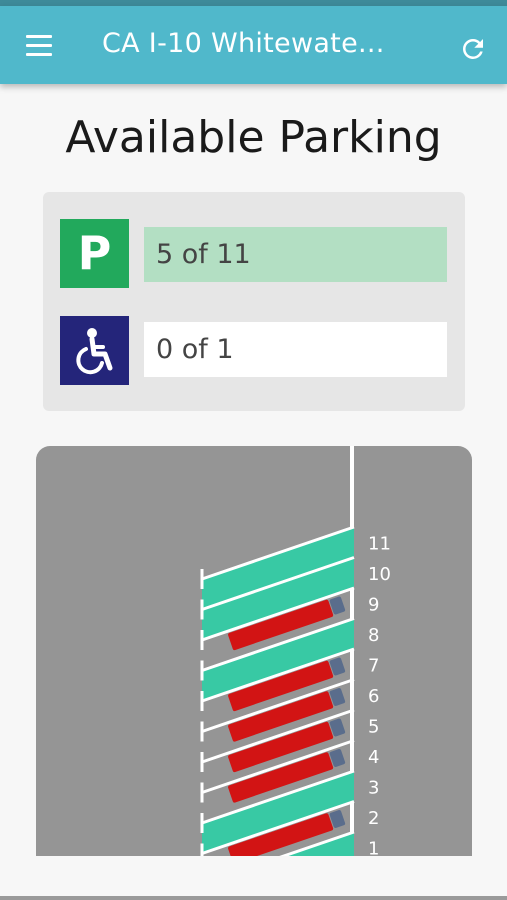  Describe the element at coordinates (40, 46) in the screenshot. I see `hamburger-menu-icon` at that location.